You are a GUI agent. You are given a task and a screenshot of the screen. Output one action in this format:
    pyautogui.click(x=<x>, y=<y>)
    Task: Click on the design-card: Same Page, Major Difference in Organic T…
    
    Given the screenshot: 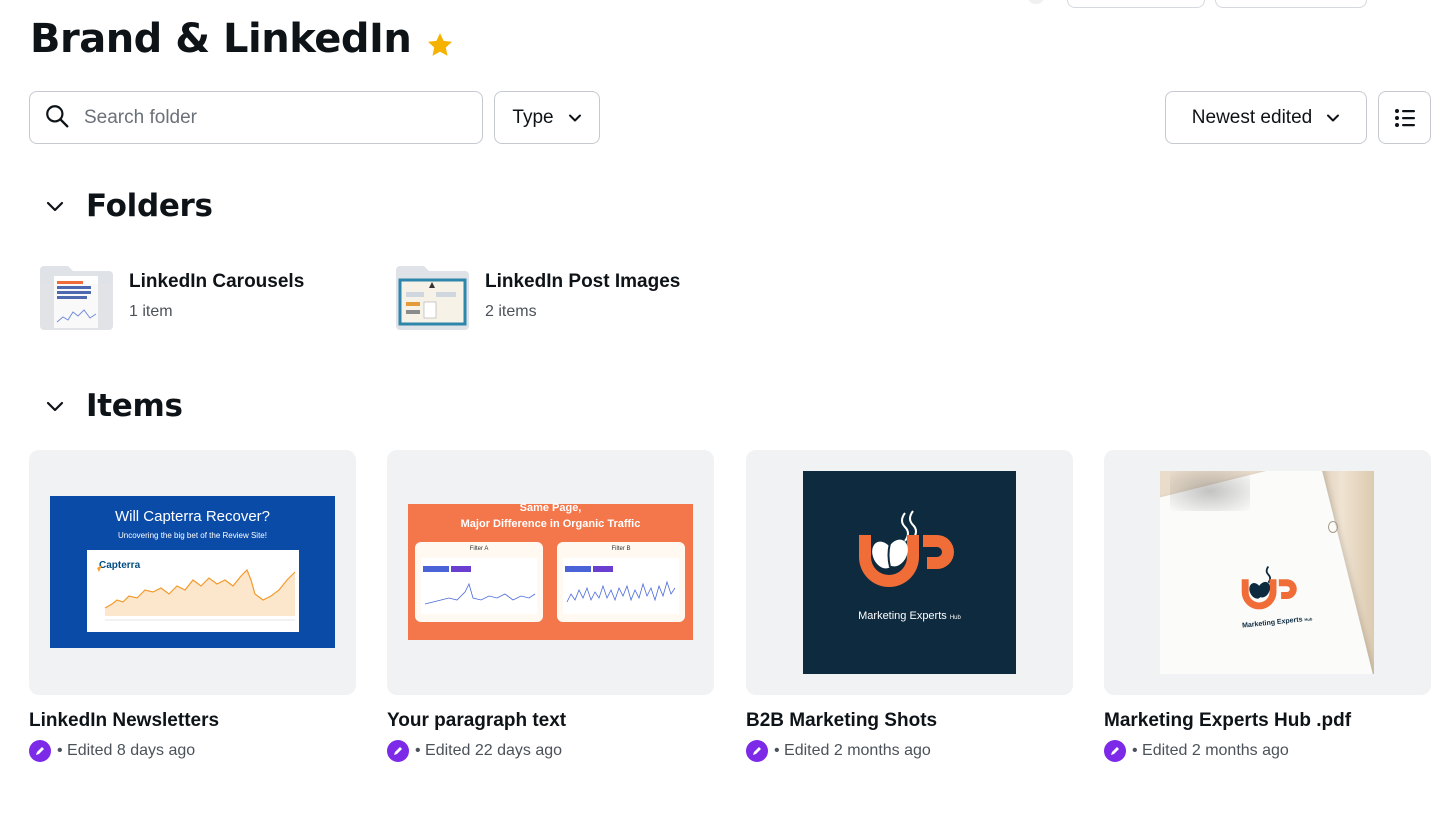 What is the action you would take?
    pyautogui.click(x=550, y=572)
    